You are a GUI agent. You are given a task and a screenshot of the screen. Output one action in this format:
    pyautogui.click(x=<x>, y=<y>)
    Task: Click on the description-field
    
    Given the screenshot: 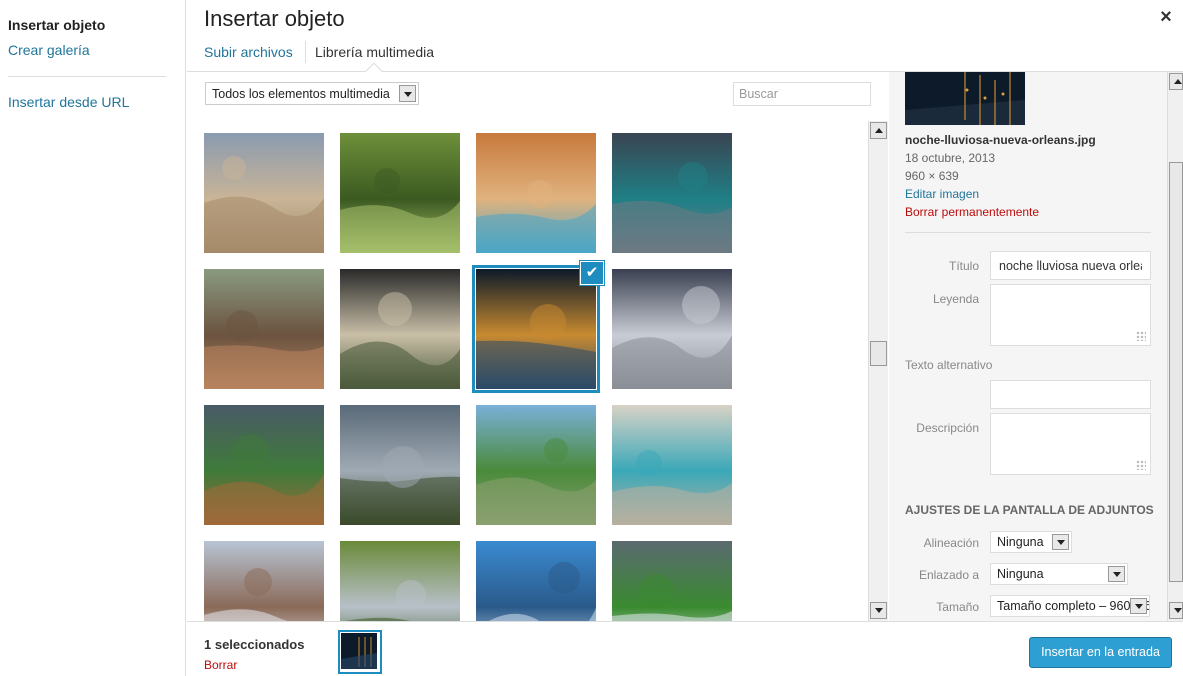 What is the action you would take?
    pyautogui.click(x=1070, y=444)
    